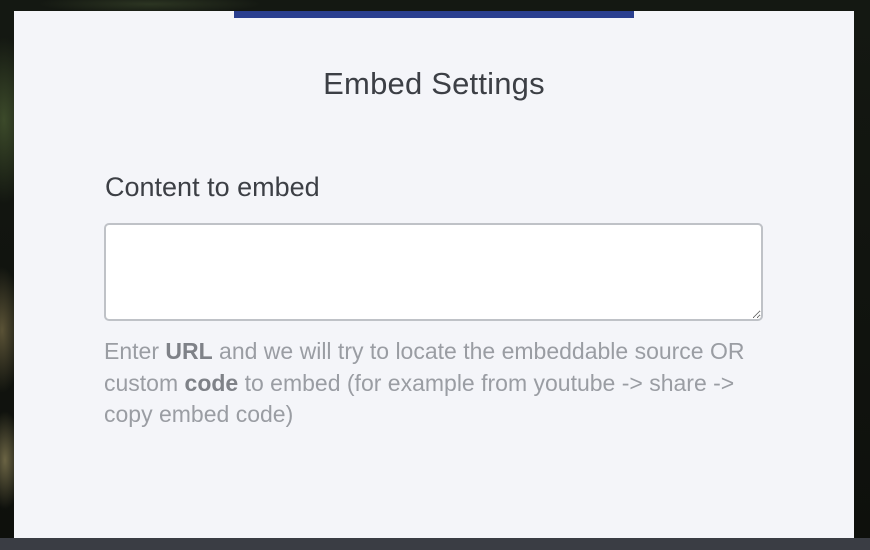 This screenshot has width=870, height=550. What do you see at coordinates (212, 187) in the screenshot?
I see `content-to-embed-label: Content to embed` at bounding box center [212, 187].